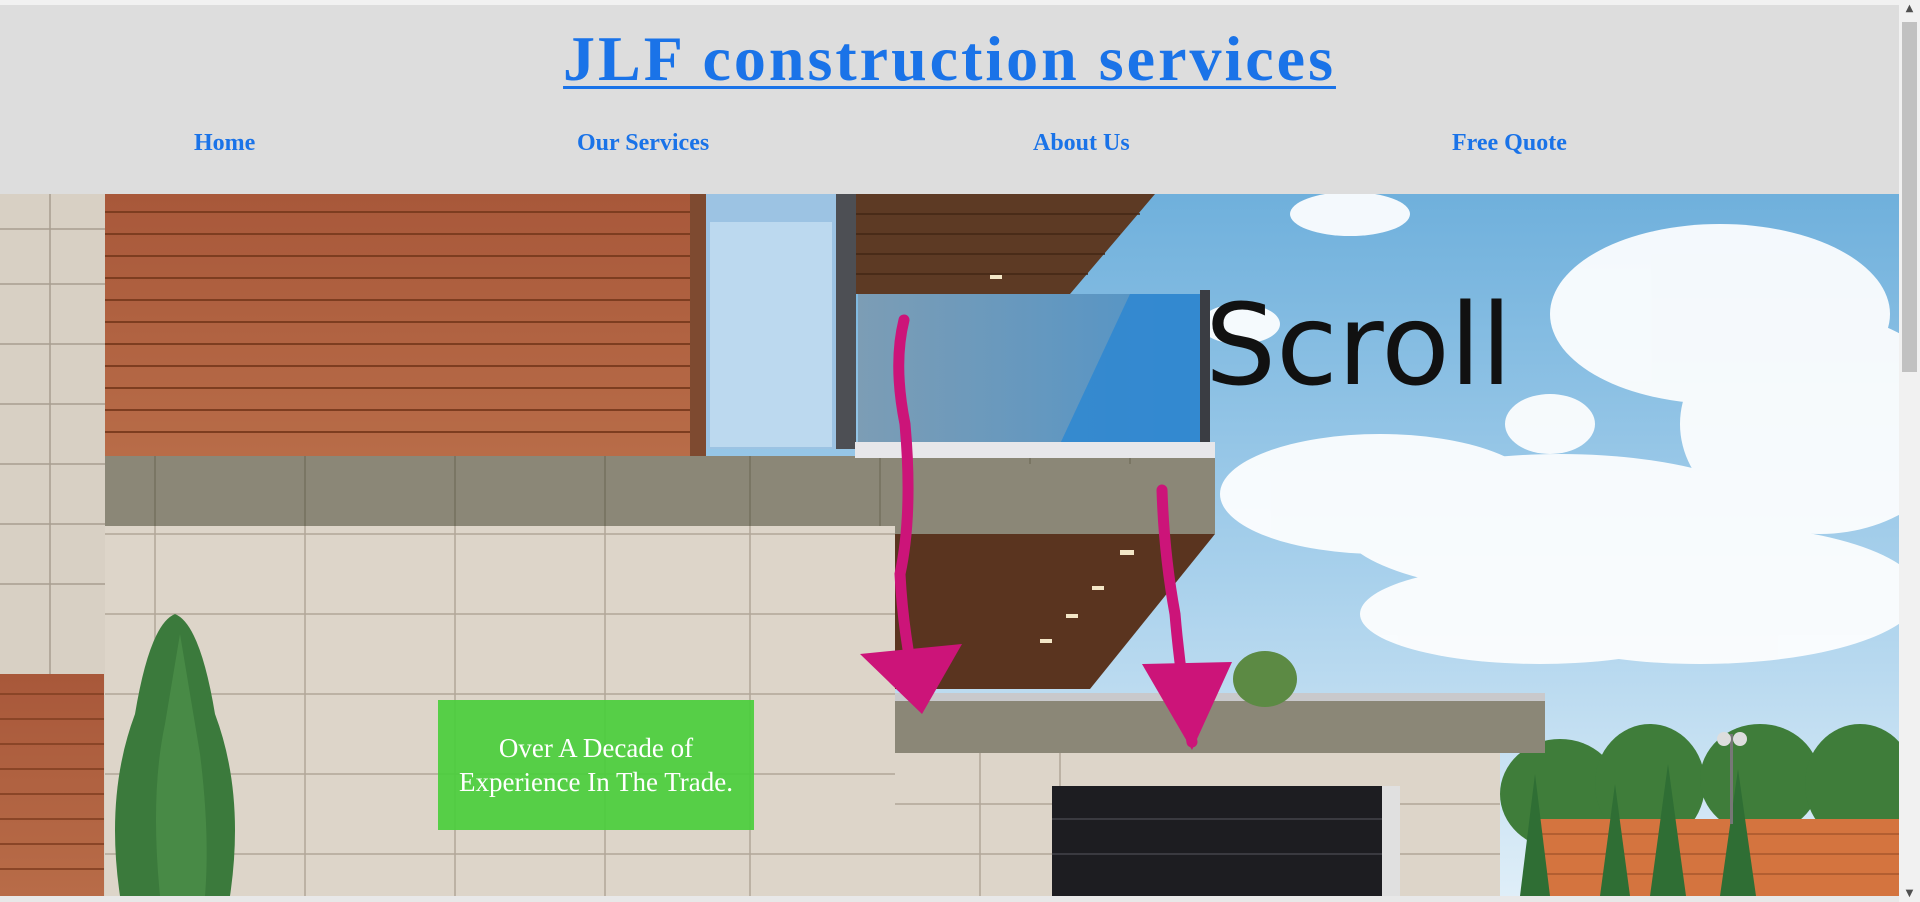 The height and width of the screenshot is (902, 1920). What do you see at coordinates (1909, 8) in the screenshot?
I see `scroll-up-icon: ▲` at bounding box center [1909, 8].